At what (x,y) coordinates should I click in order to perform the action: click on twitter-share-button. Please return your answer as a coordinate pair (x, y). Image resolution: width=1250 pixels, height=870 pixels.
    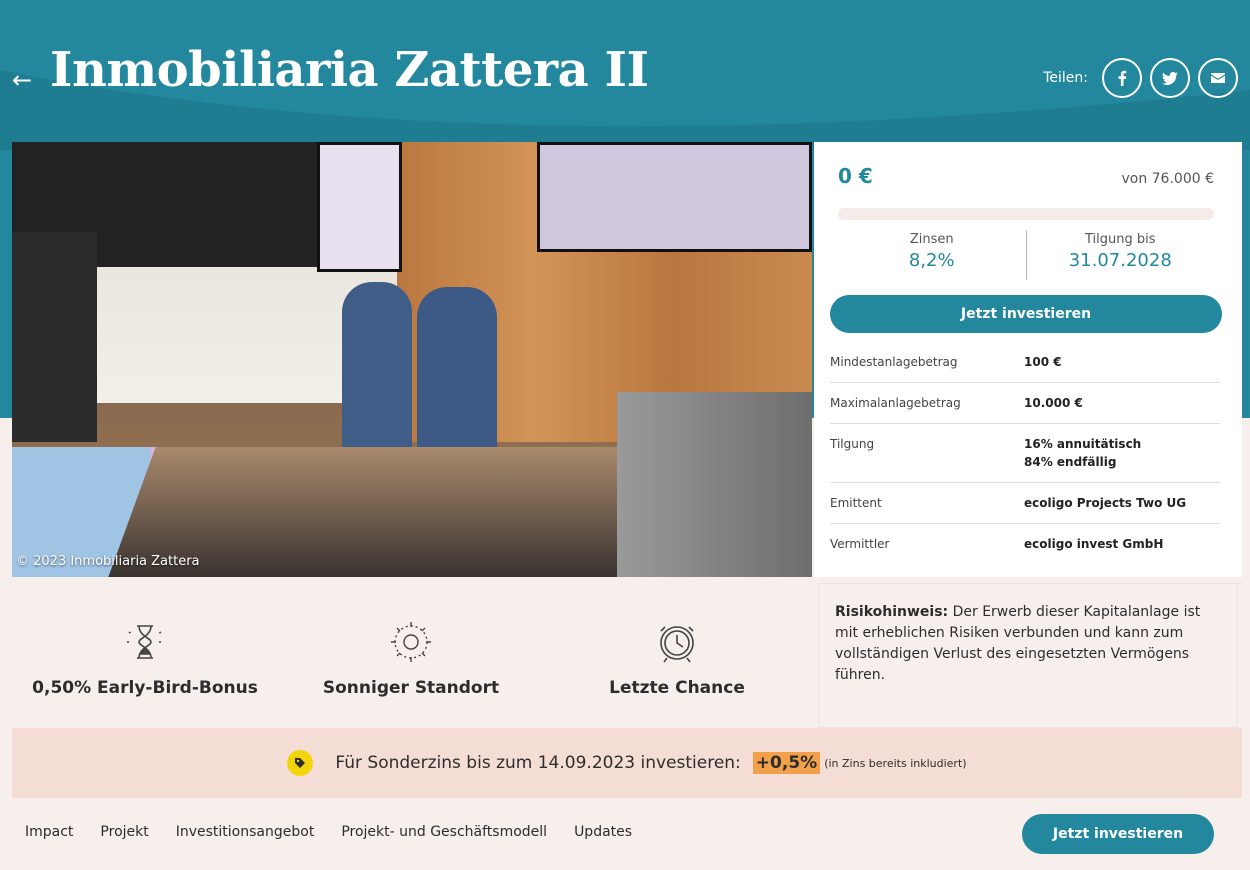
    Looking at the image, I should click on (1170, 78).